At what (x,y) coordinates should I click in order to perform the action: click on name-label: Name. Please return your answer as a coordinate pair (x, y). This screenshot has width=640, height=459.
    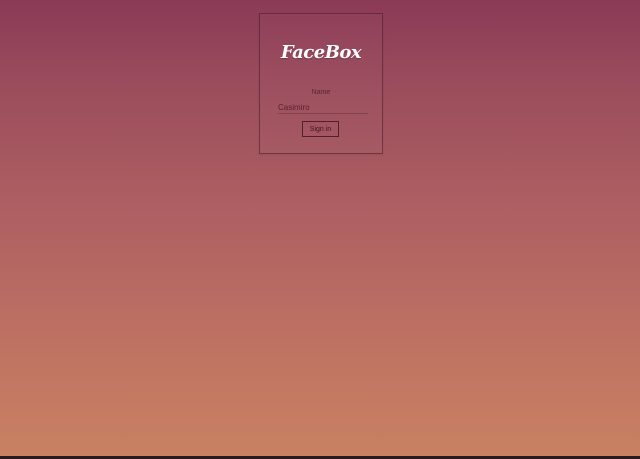
    Looking at the image, I should click on (321, 92).